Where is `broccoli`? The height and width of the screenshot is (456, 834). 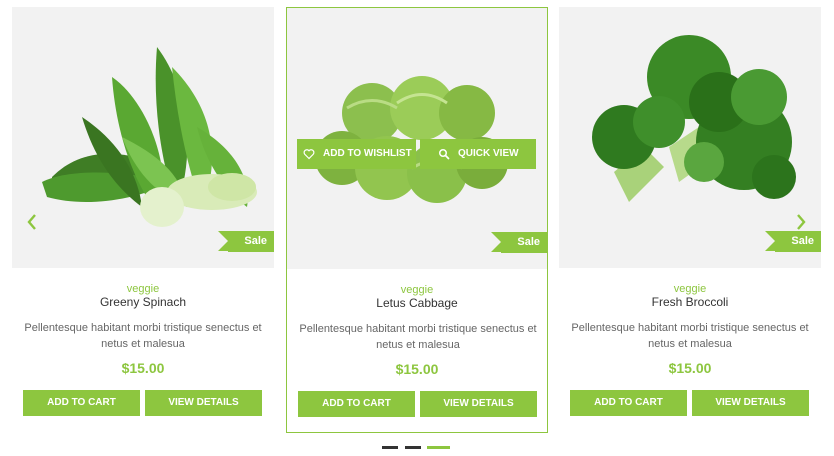 broccoli is located at coordinates (694, 118).